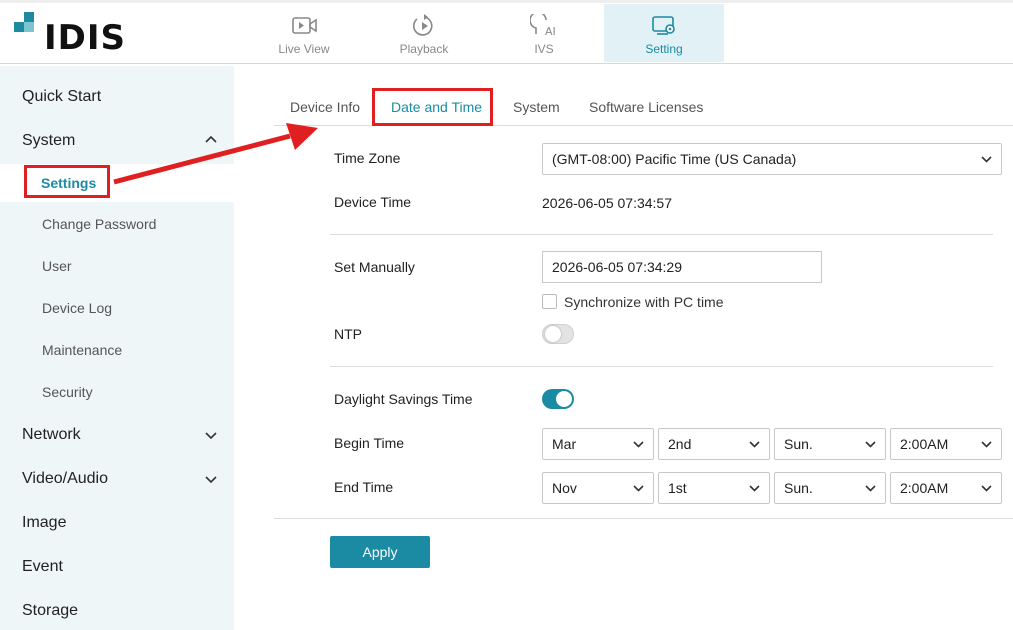 The width and height of the screenshot is (1013, 630). Describe the element at coordinates (543, 26) in the screenshot. I see `ivs-ai-icon: AI` at that location.